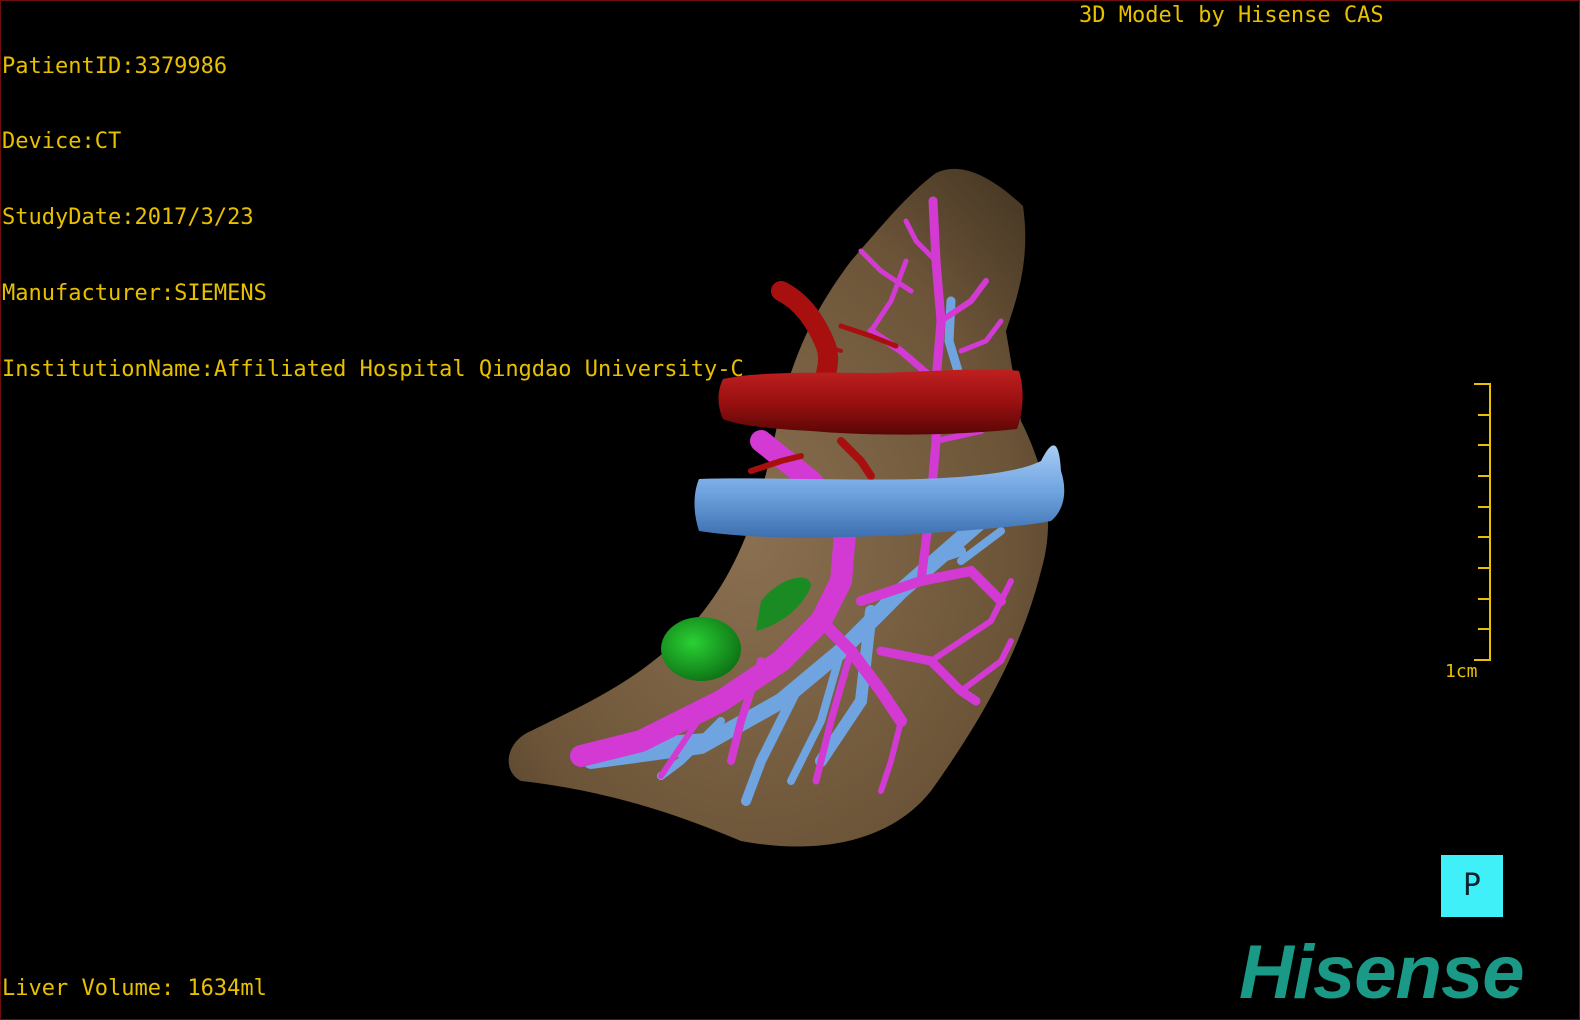  I want to click on orientation-cube-icon: P, so click(1472, 886).